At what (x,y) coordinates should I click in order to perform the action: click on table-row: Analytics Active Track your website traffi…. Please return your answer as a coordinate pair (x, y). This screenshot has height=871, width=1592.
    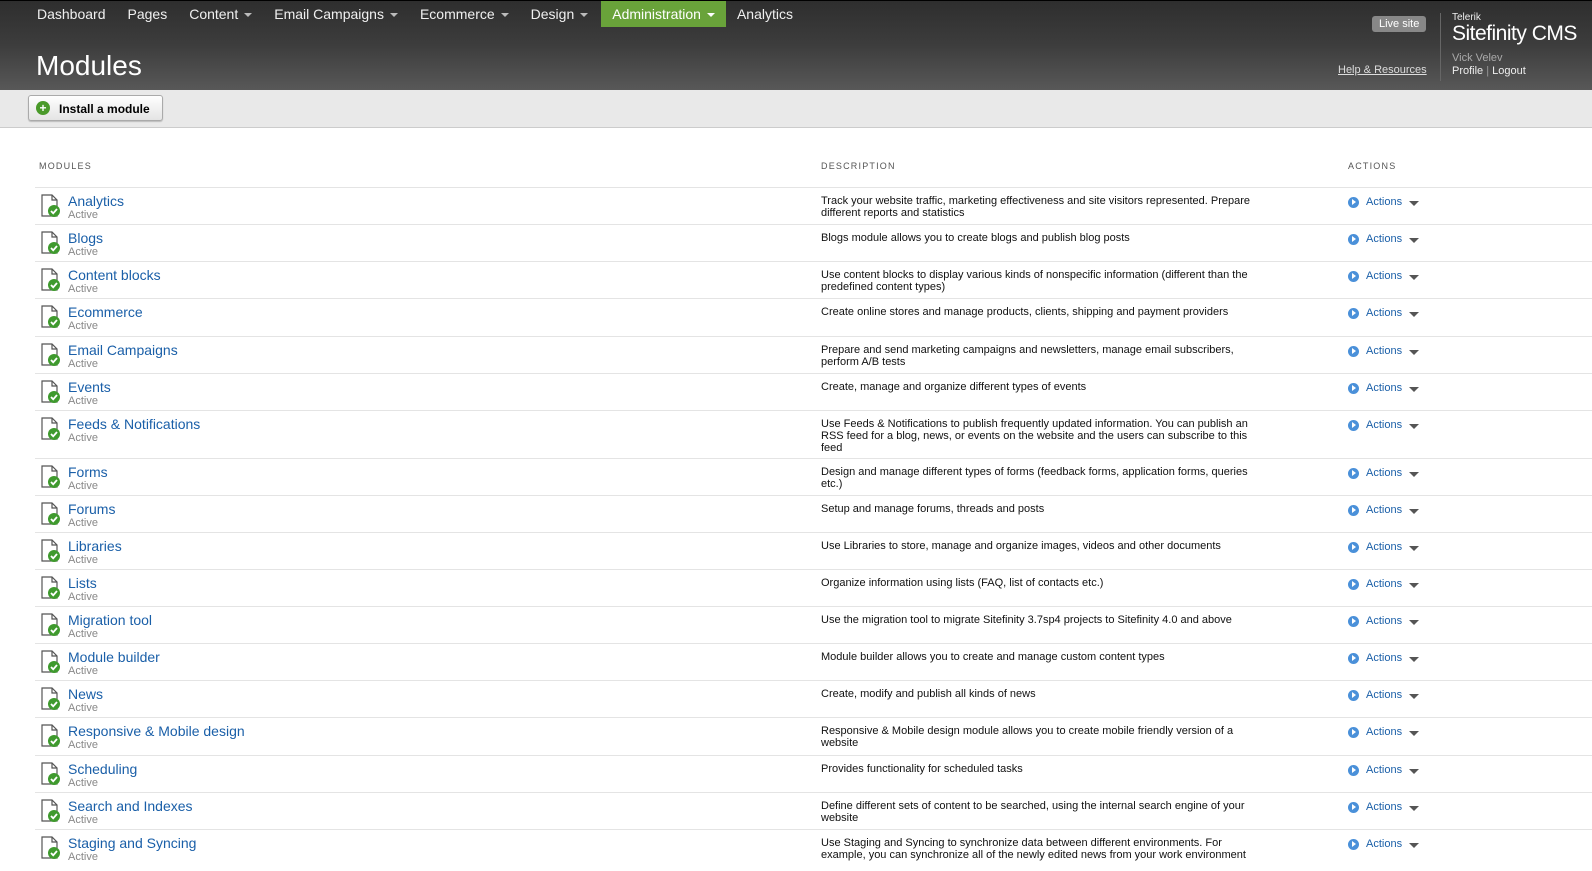
    Looking at the image, I should click on (813, 206).